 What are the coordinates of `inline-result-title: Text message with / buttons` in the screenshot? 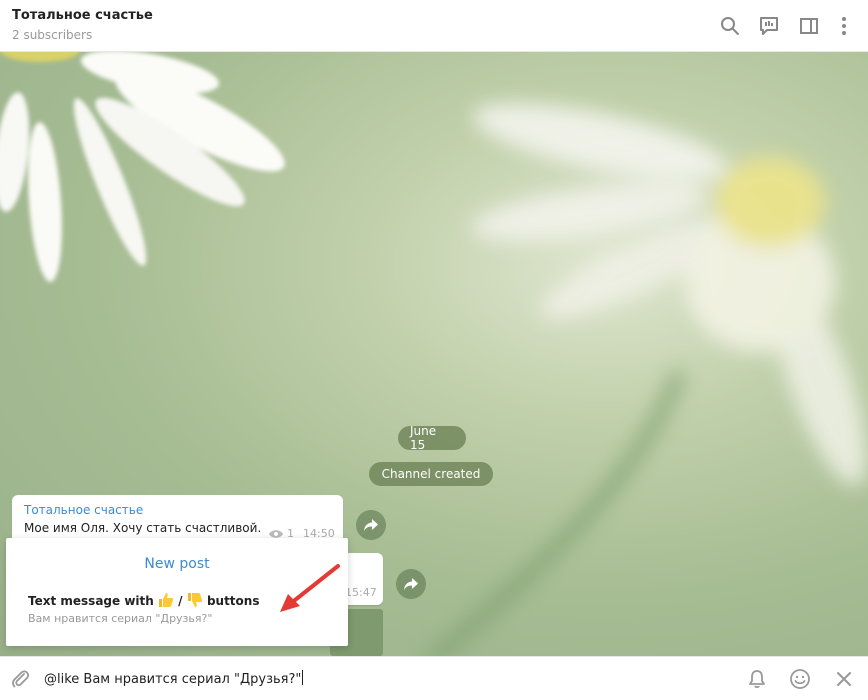 It's located at (143, 600).